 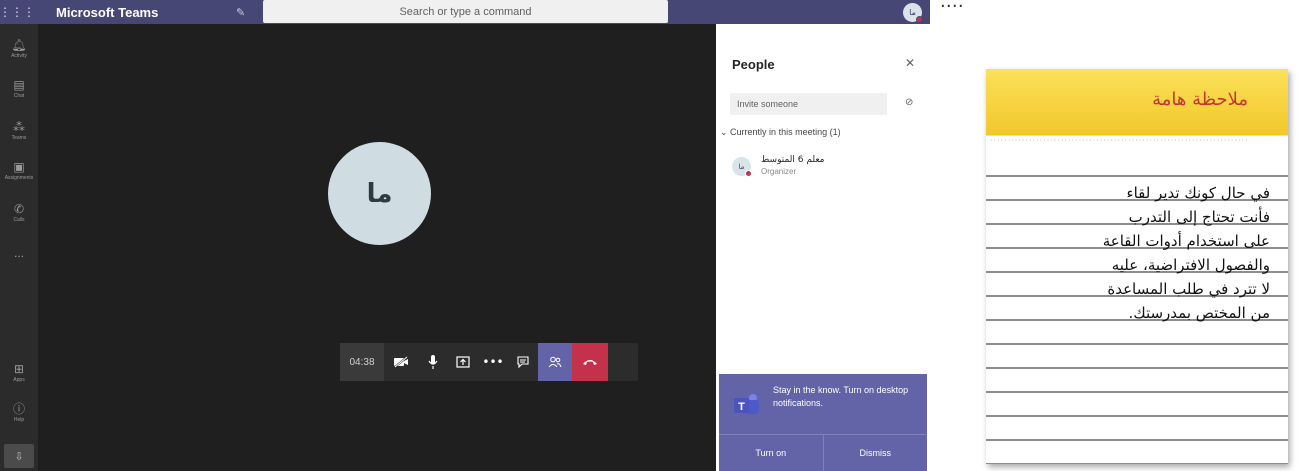 I want to click on call-controls: 04:38 •••, so click(x=489, y=362).